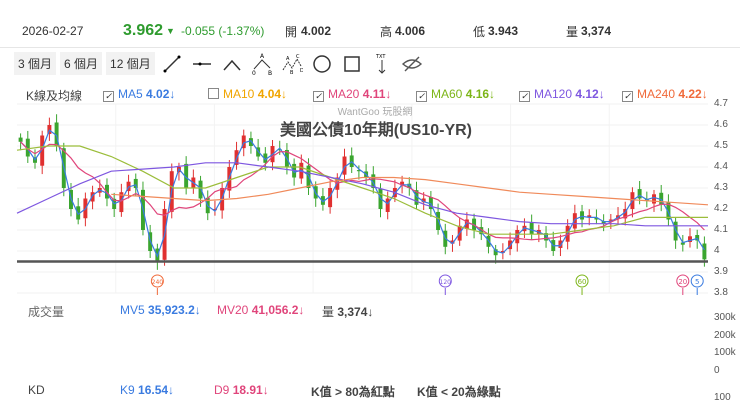 Image resolution: width=740 pixels, height=403 pixels. What do you see at coordinates (721, 187) in the screenshot?
I see `price-tick: 4.3` at bounding box center [721, 187].